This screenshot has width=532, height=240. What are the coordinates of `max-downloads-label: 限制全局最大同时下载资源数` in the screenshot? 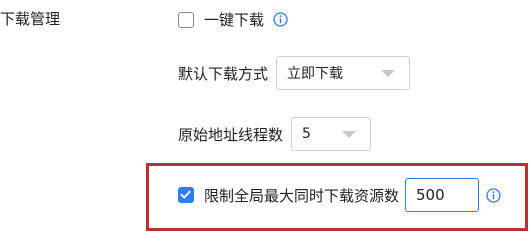 It's located at (302, 195).